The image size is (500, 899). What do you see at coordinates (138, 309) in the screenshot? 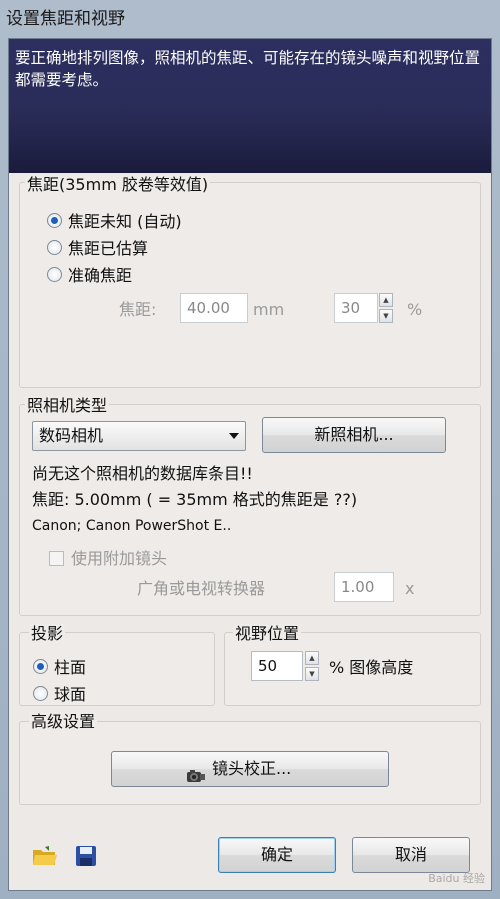
I see `focal-length-label: 焦距:` at bounding box center [138, 309].